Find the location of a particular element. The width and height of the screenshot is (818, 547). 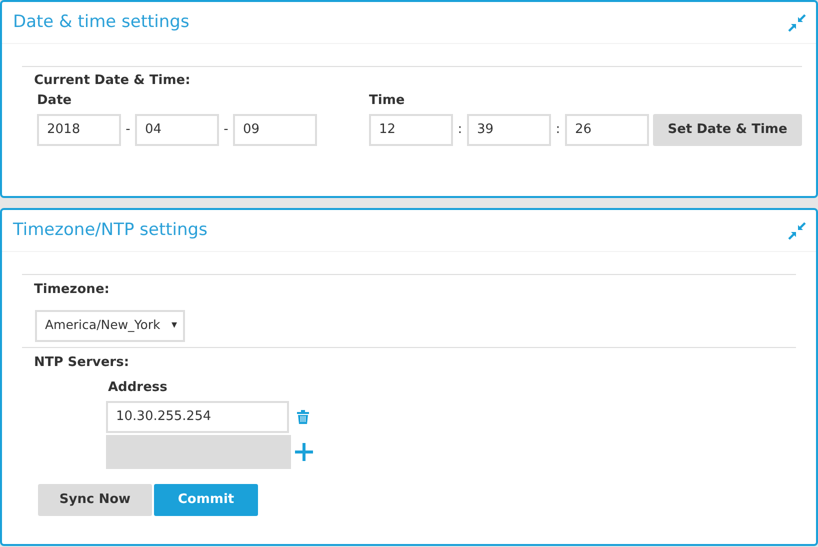

panel-title: Date & time settings is located at coordinates (101, 22).